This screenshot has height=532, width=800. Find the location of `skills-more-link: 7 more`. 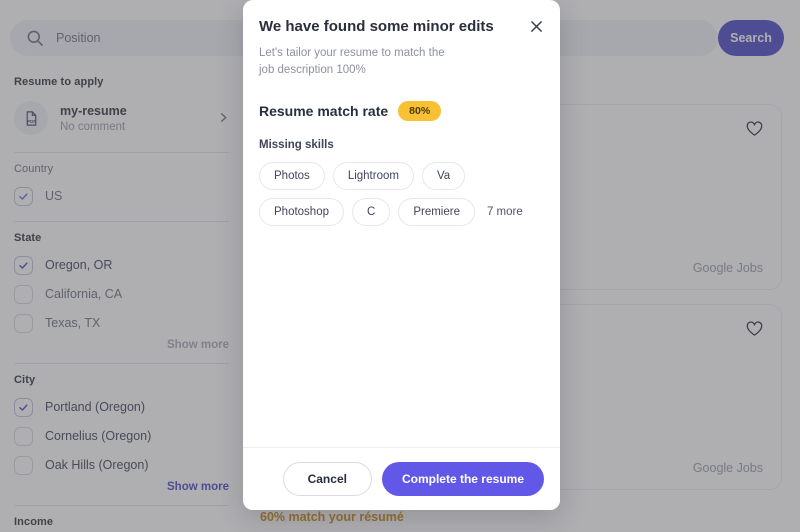

skills-more-link: 7 more is located at coordinates (505, 212).